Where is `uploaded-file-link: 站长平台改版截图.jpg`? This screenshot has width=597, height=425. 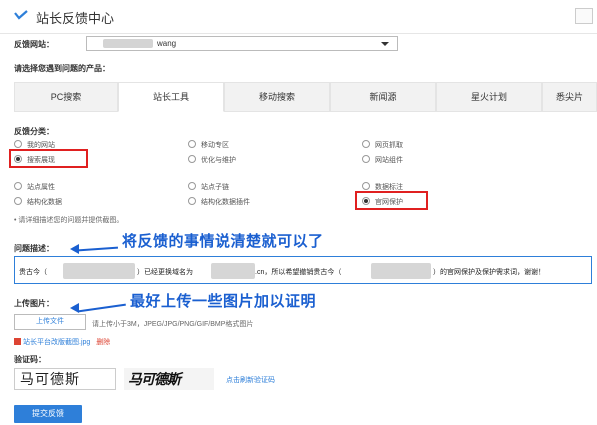 uploaded-file-link: 站长平台改版截图.jpg is located at coordinates (56, 342).